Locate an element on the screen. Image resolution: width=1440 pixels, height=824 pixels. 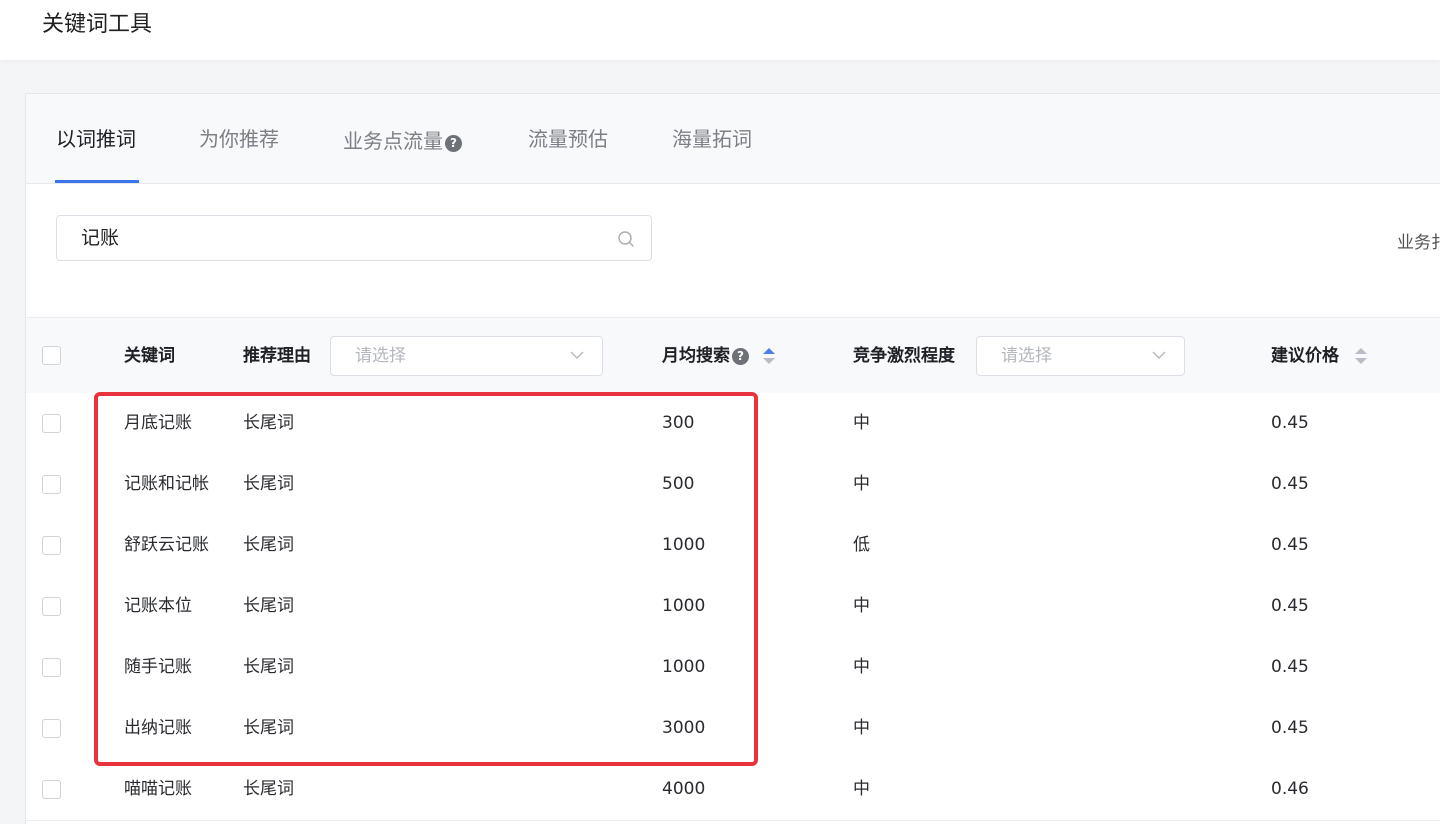
search-input: 记账 is located at coordinates (354, 238).